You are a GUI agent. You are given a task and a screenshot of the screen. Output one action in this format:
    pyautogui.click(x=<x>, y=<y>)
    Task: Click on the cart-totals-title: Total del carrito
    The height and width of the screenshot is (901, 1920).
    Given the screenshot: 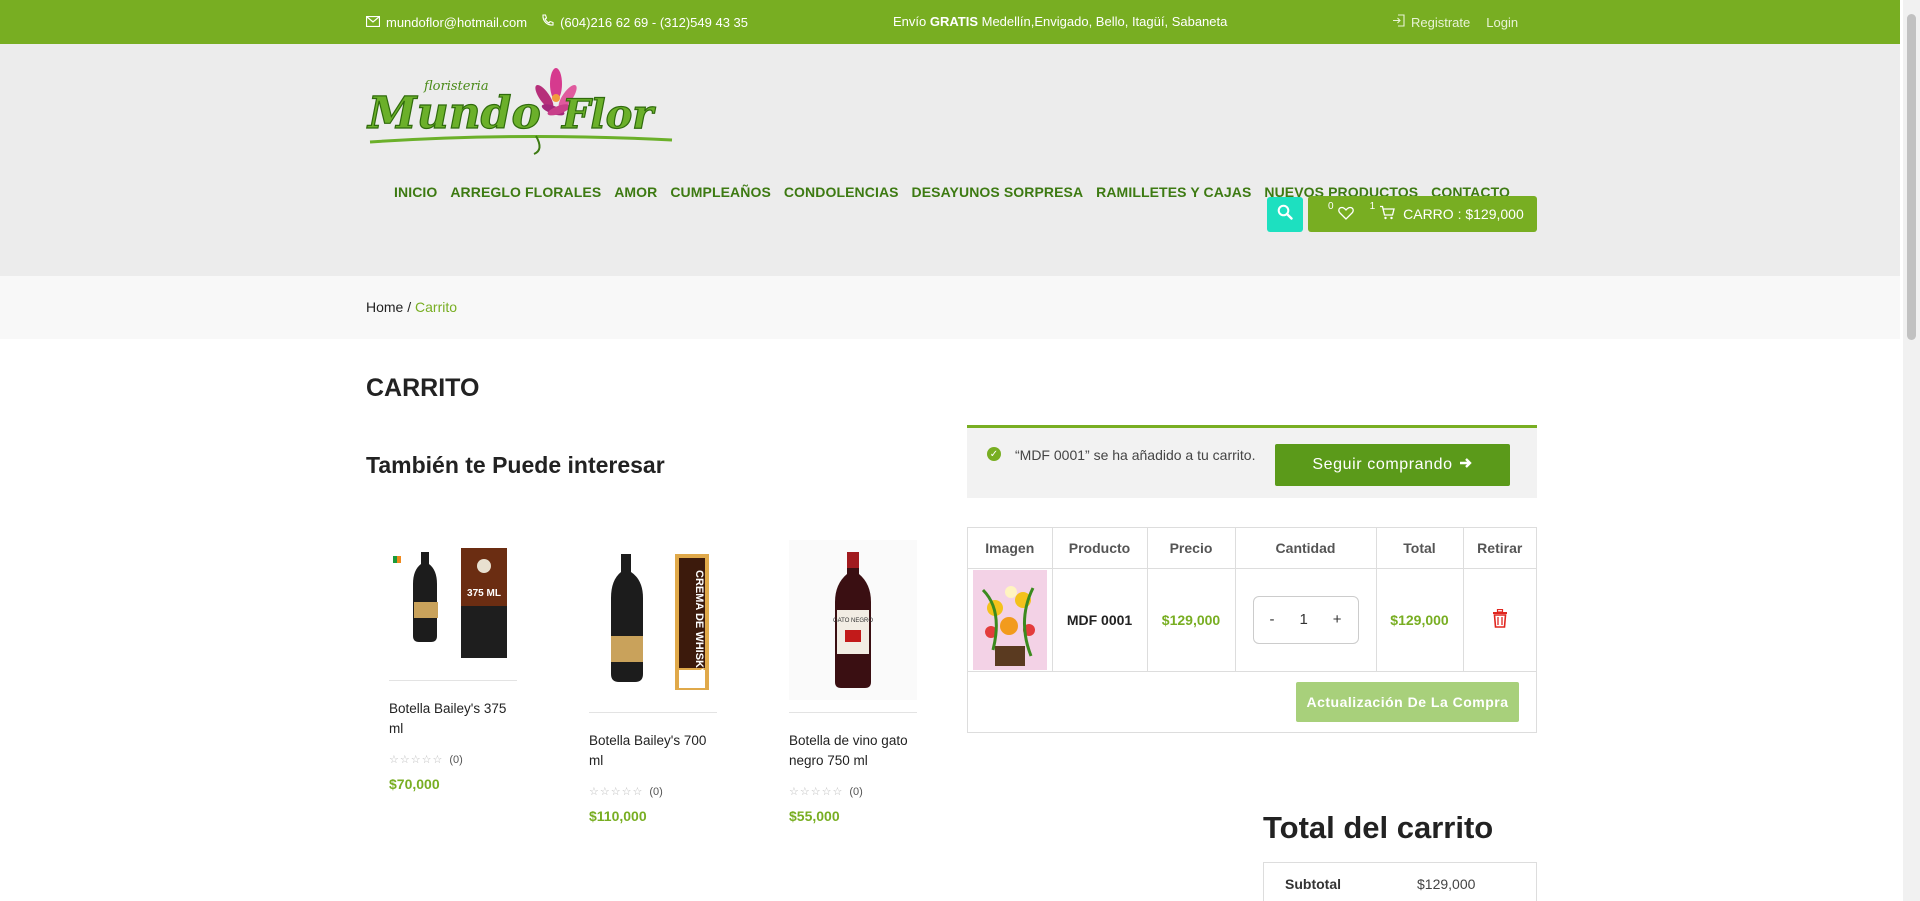 What is the action you would take?
    pyautogui.click(x=1378, y=827)
    